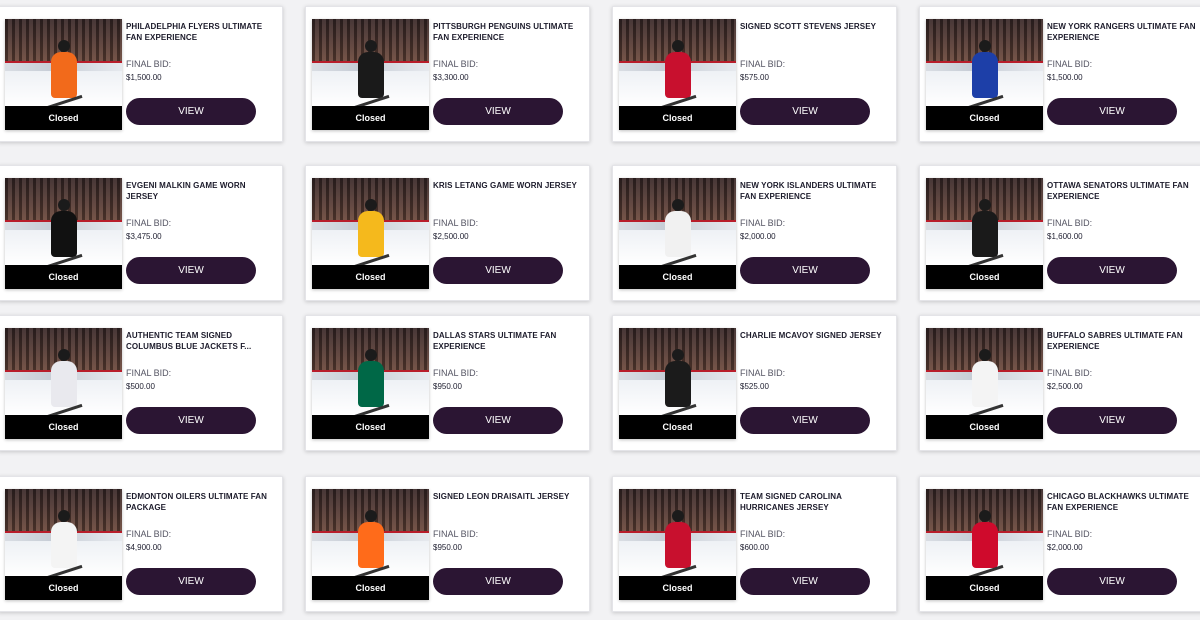 Image resolution: width=1200 pixels, height=620 pixels. Describe the element at coordinates (451, 77) in the screenshot. I see `final-bid-value: $3,300.00` at that location.